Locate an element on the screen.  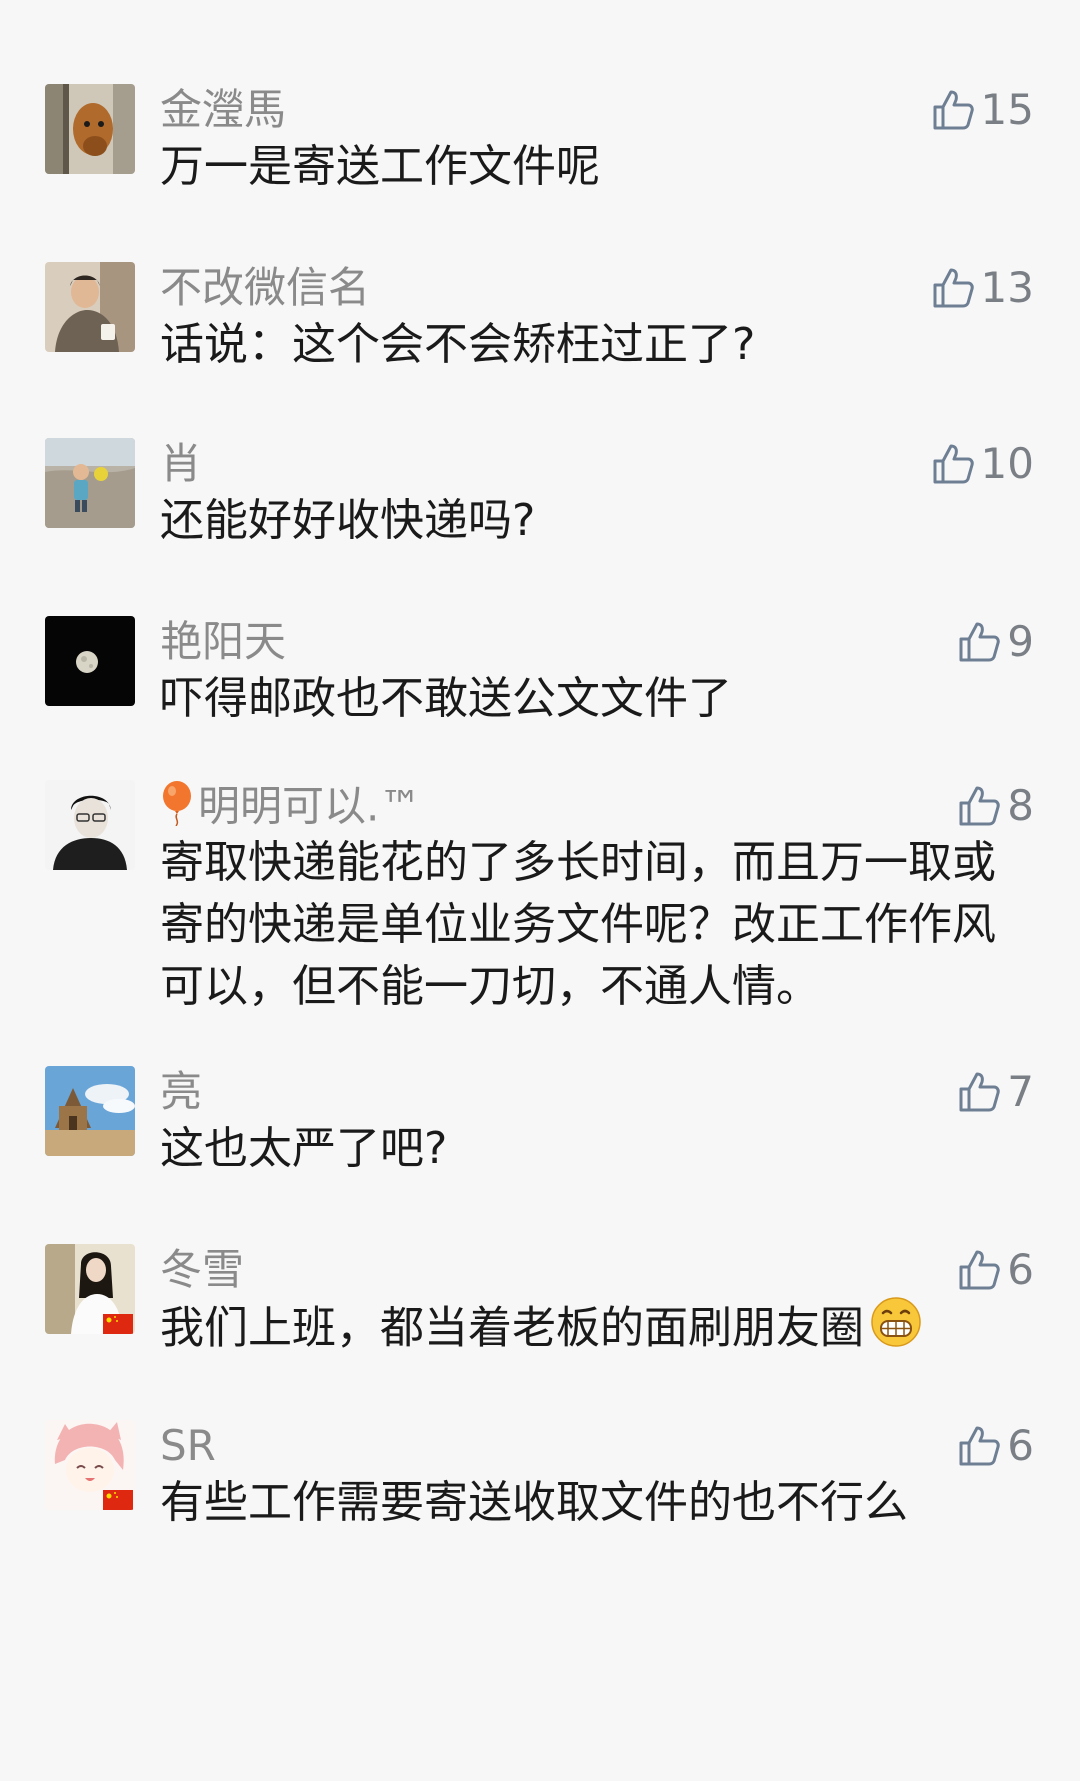
comment-text: 还能好好收快递吗? is located at coordinates (348, 520).